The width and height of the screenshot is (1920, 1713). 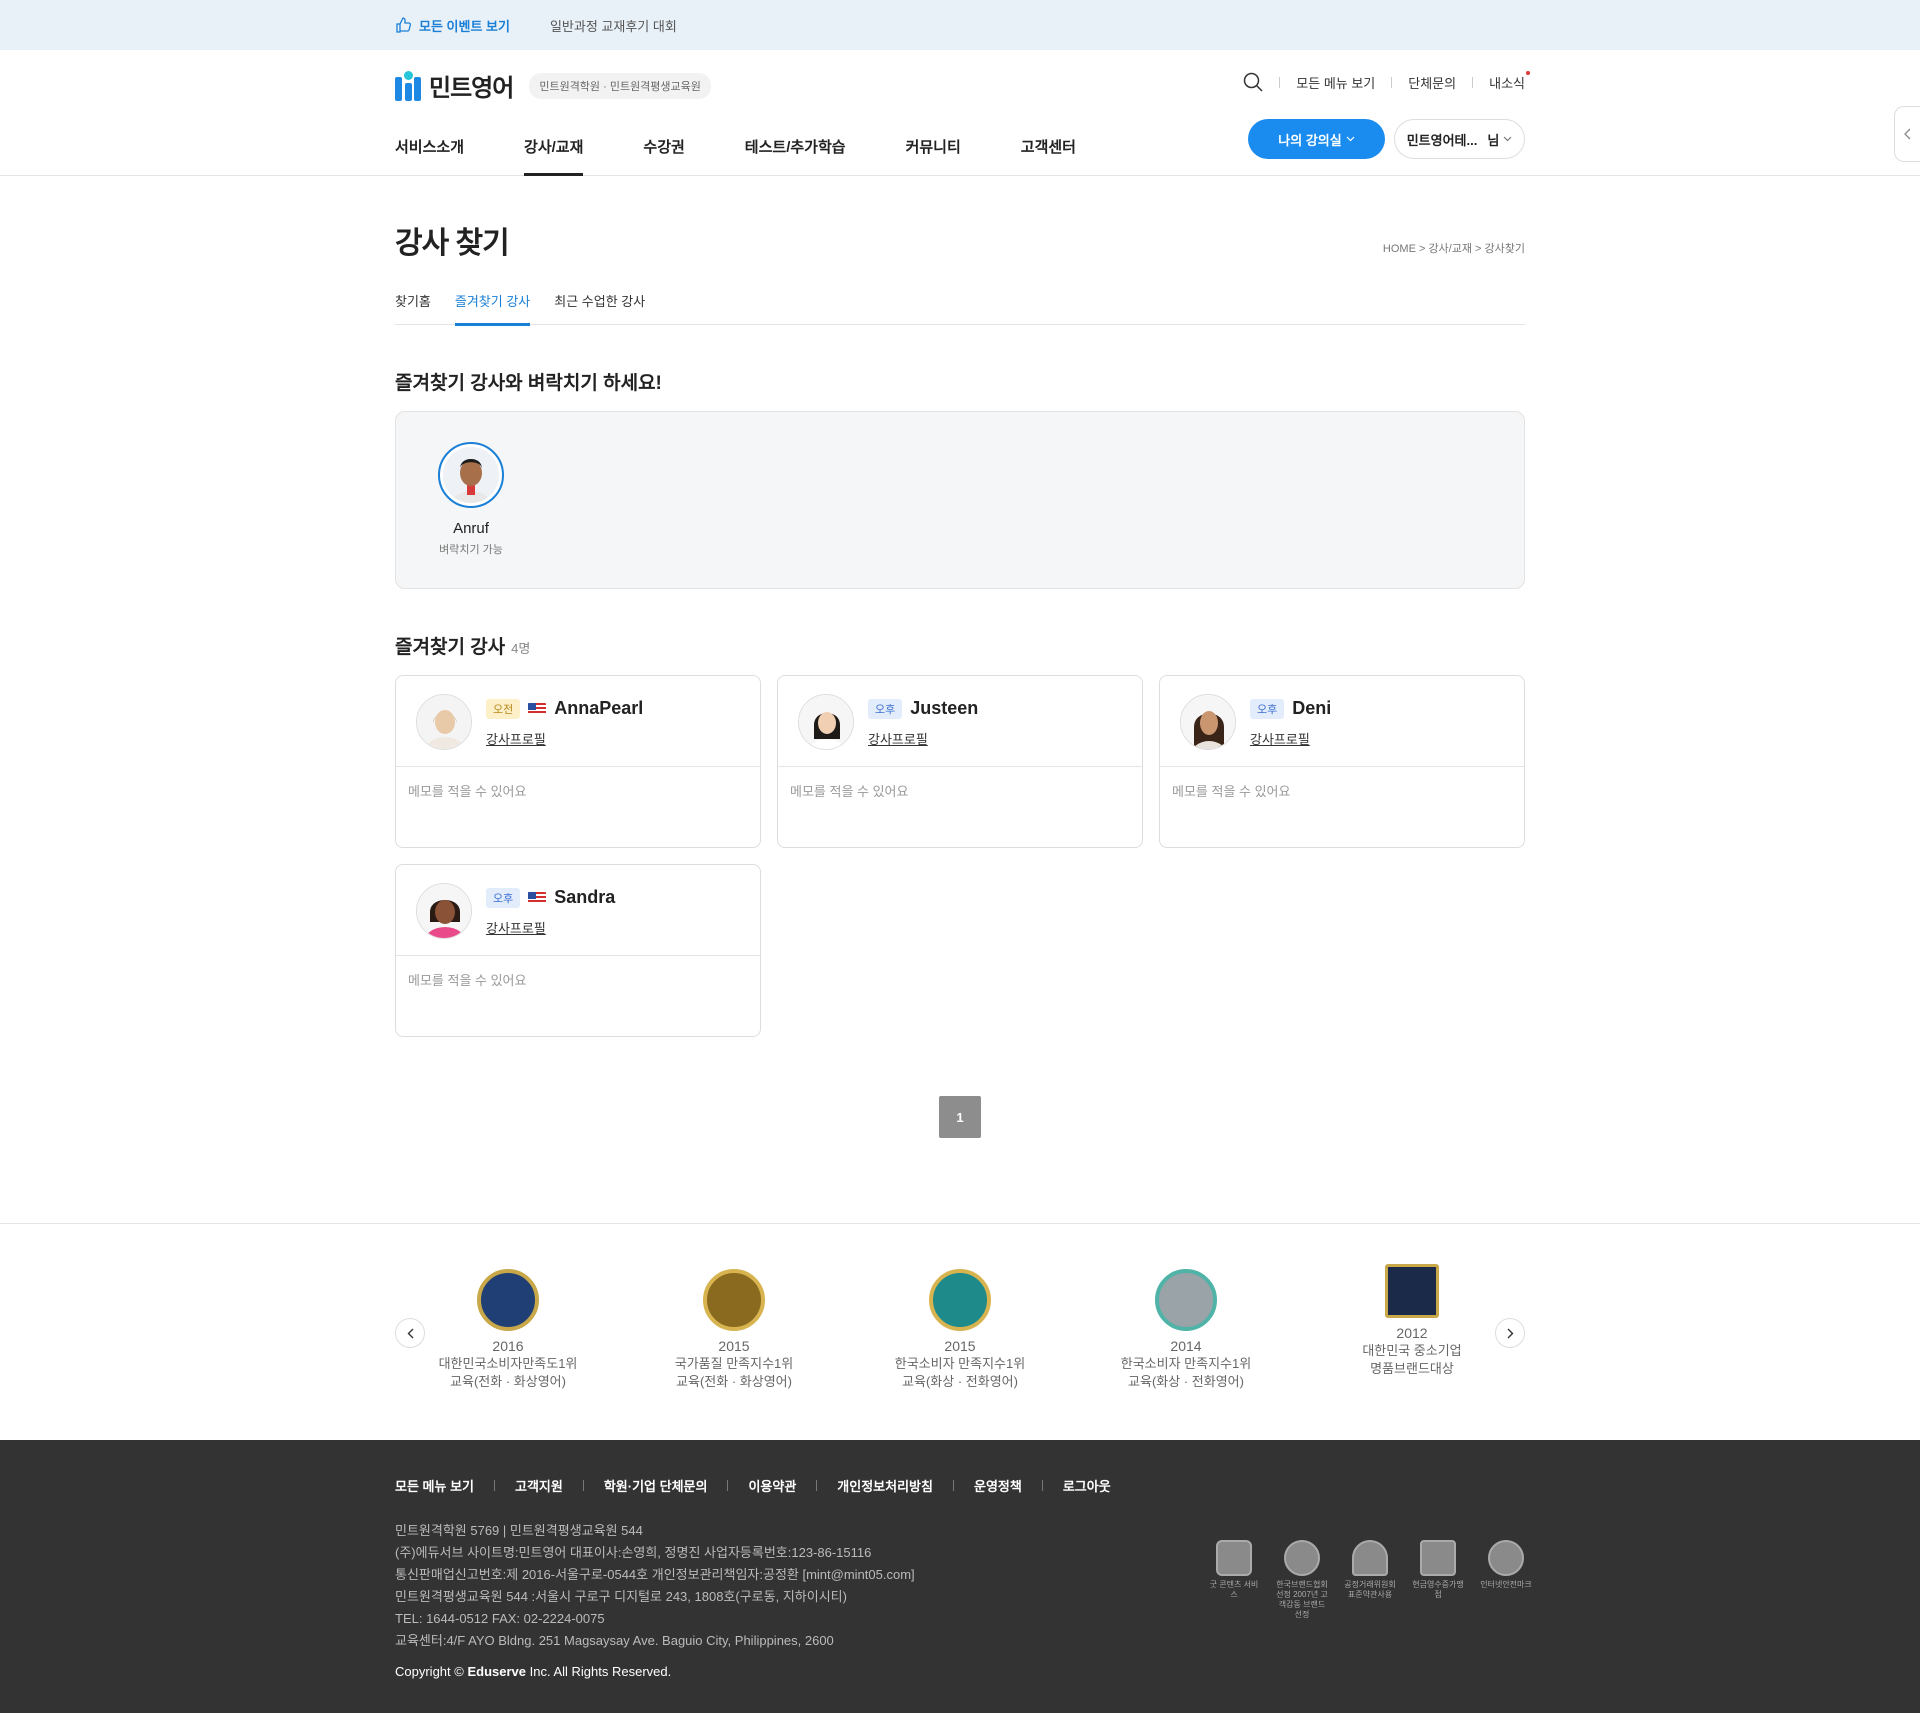 I want to click on side-panel-toggle, so click(x=1907, y=134).